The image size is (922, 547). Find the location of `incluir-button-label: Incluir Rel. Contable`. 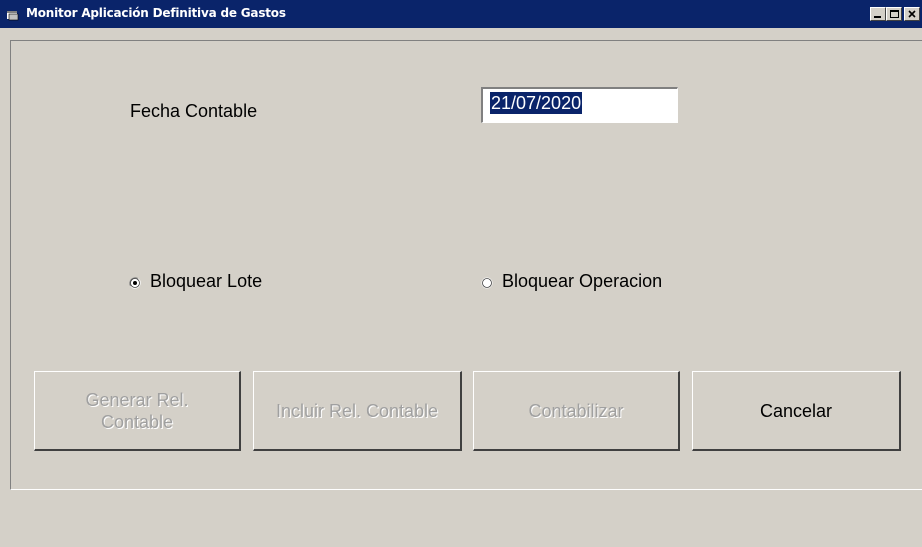

incluir-button-label: Incluir Rel. Contable is located at coordinates (357, 410).